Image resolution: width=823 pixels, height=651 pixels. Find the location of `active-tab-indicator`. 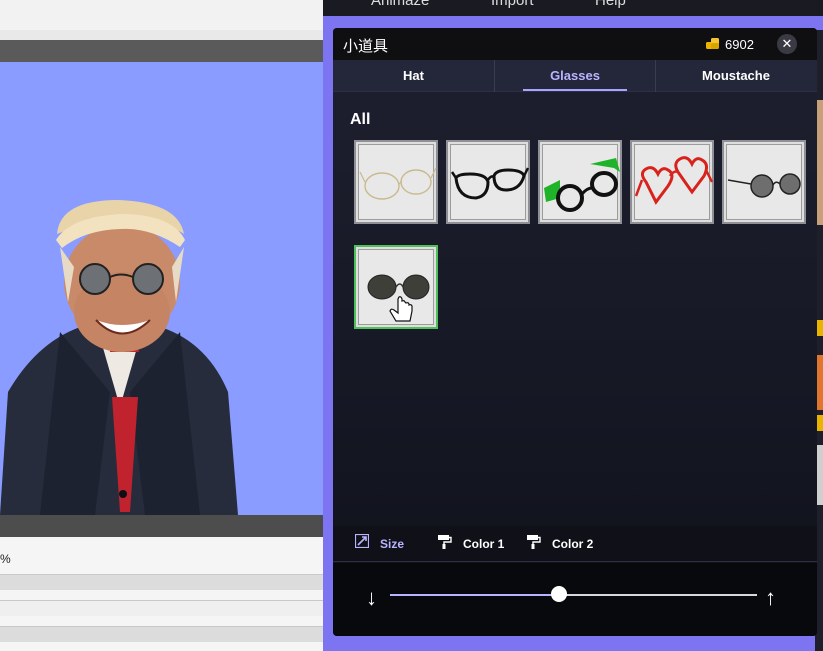

active-tab-indicator is located at coordinates (575, 90).